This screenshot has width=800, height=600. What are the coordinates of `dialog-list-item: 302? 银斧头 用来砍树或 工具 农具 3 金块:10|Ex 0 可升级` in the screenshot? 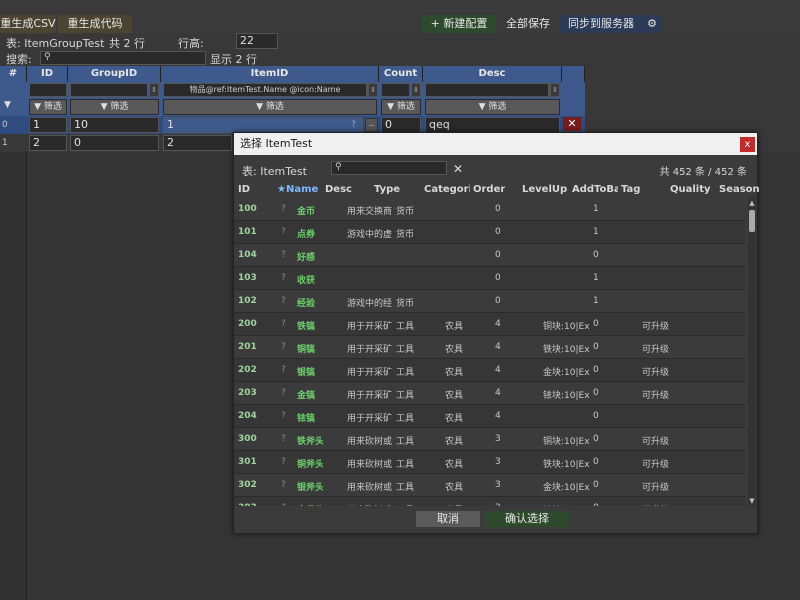 It's located at (489, 485).